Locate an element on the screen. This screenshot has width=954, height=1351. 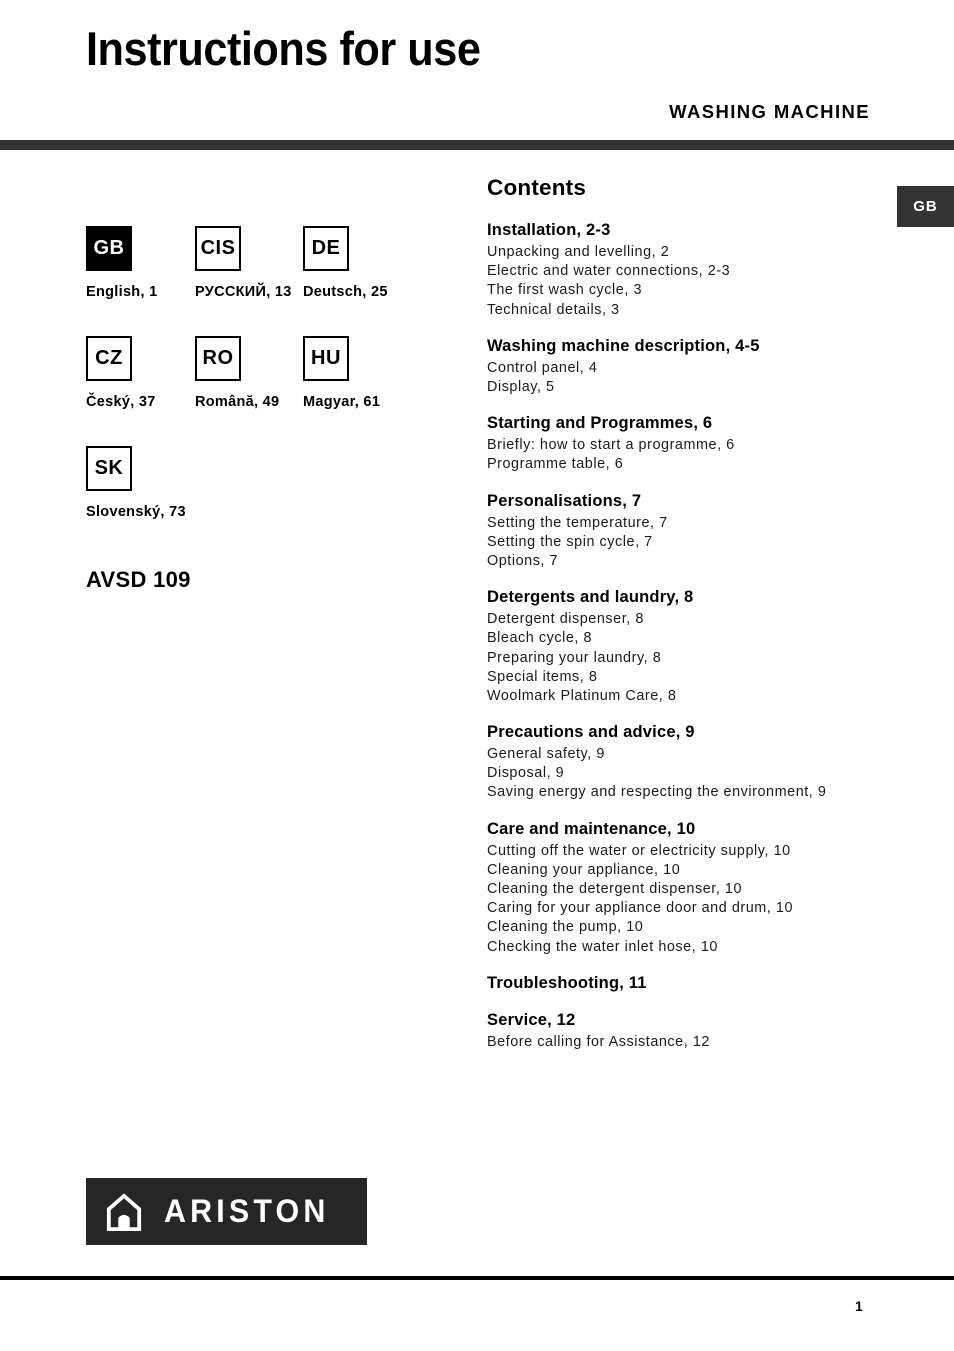
house-icon is located at coordinates (124, 1211).